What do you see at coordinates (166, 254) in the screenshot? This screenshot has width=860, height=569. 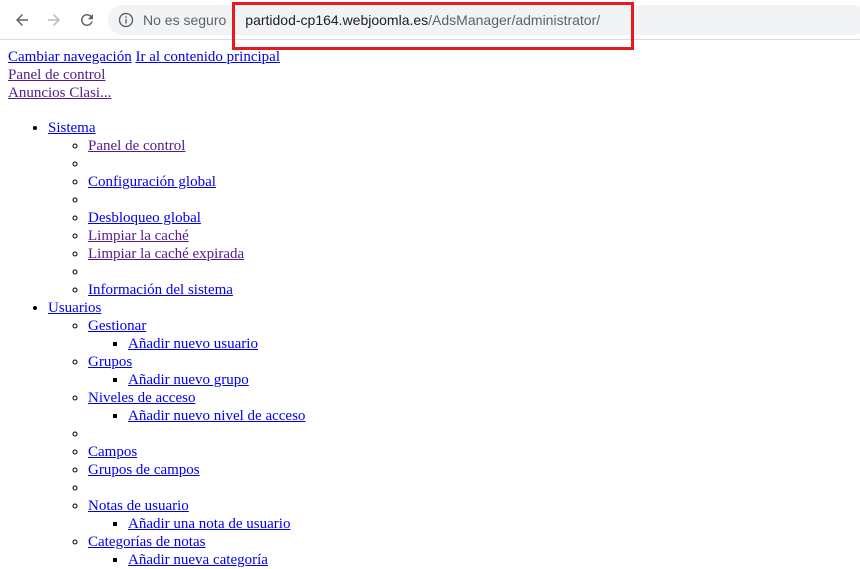 I see `clear-expired-cache-link: Limpiar la caché expirada` at bounding box center [166, 254].